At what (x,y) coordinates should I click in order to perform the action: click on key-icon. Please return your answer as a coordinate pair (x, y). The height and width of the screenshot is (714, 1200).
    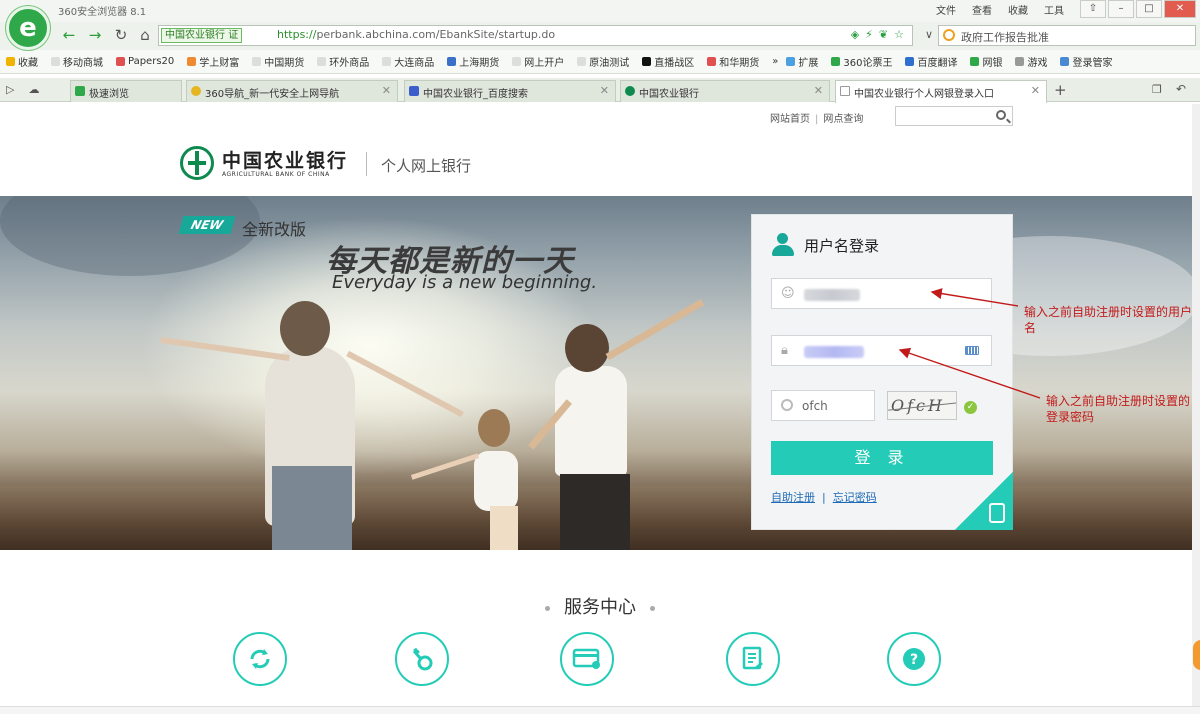
    Looking at the image, I should click on (422, 659).